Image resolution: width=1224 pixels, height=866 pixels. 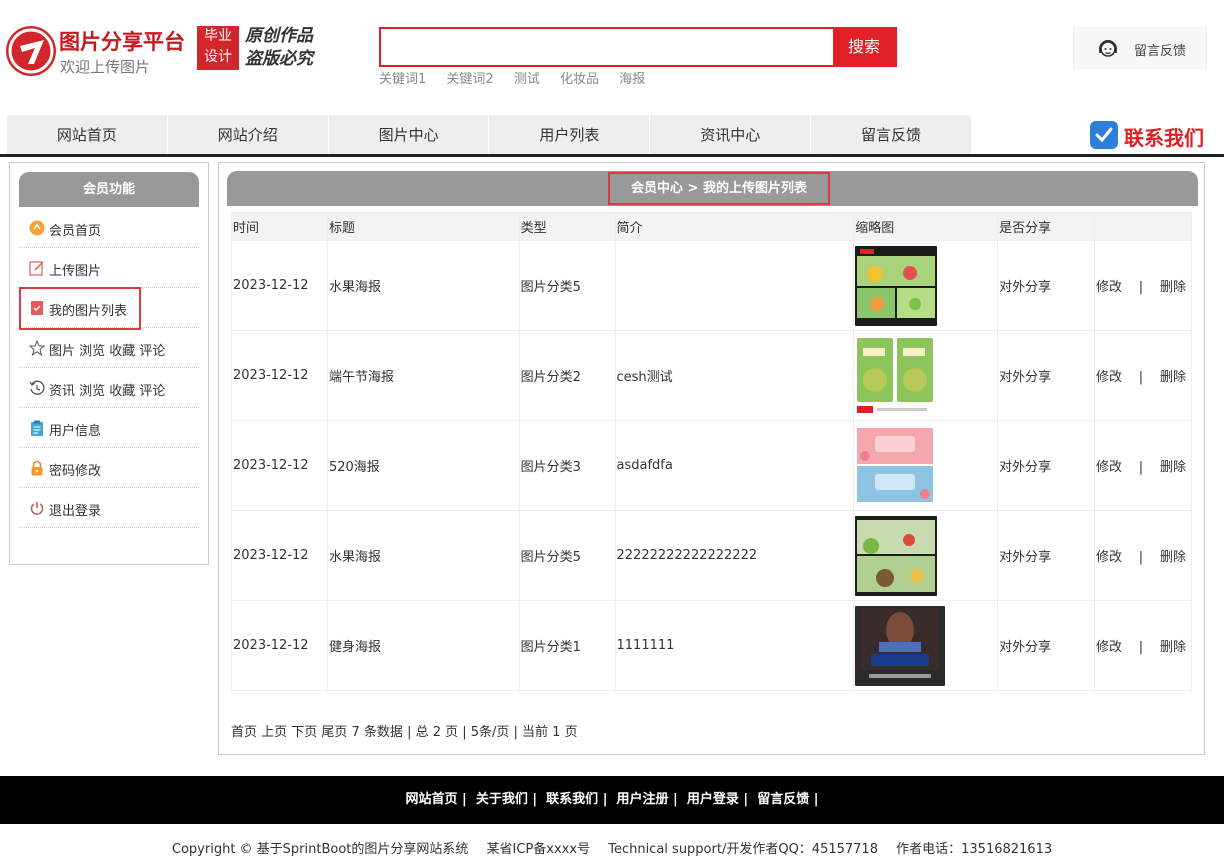 What do you see at coordinates (896, 465) in the screenshot?
I see `520-poster-thumbnail` at bounding box center [896, 465].